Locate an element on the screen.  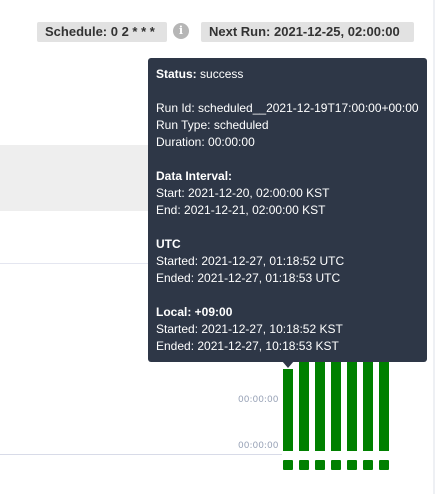
data-interval-start: Start: 2021-12-20, 02:00:00 KST is located at coordinates (243, 193).